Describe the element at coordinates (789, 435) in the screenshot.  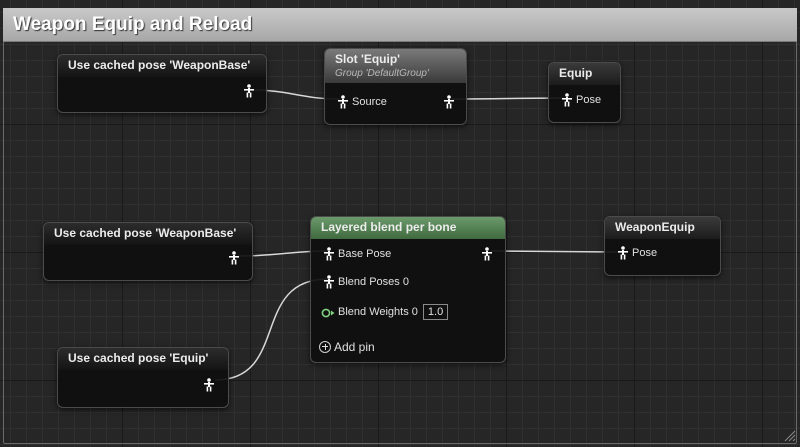
I see `comment-resize-grip` at that location.